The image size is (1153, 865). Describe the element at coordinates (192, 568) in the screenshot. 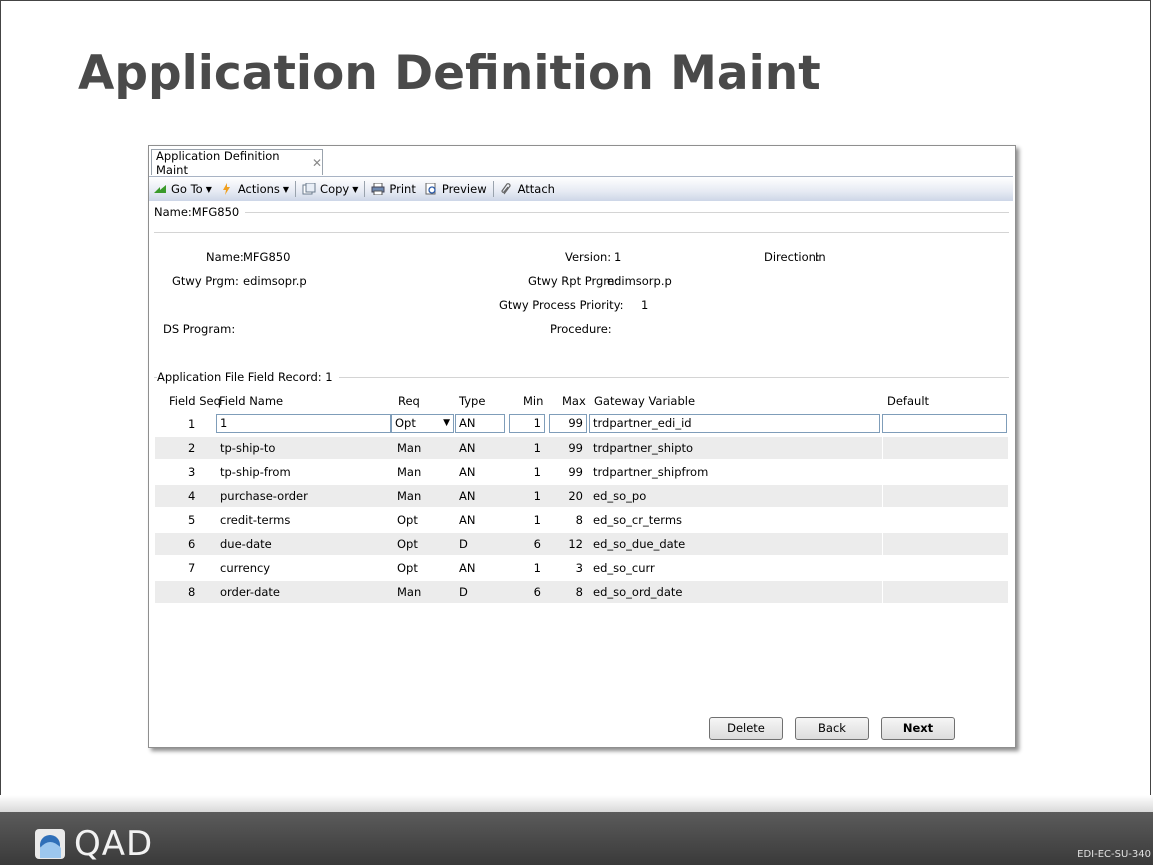

I see `field-seq: 7` at that location.